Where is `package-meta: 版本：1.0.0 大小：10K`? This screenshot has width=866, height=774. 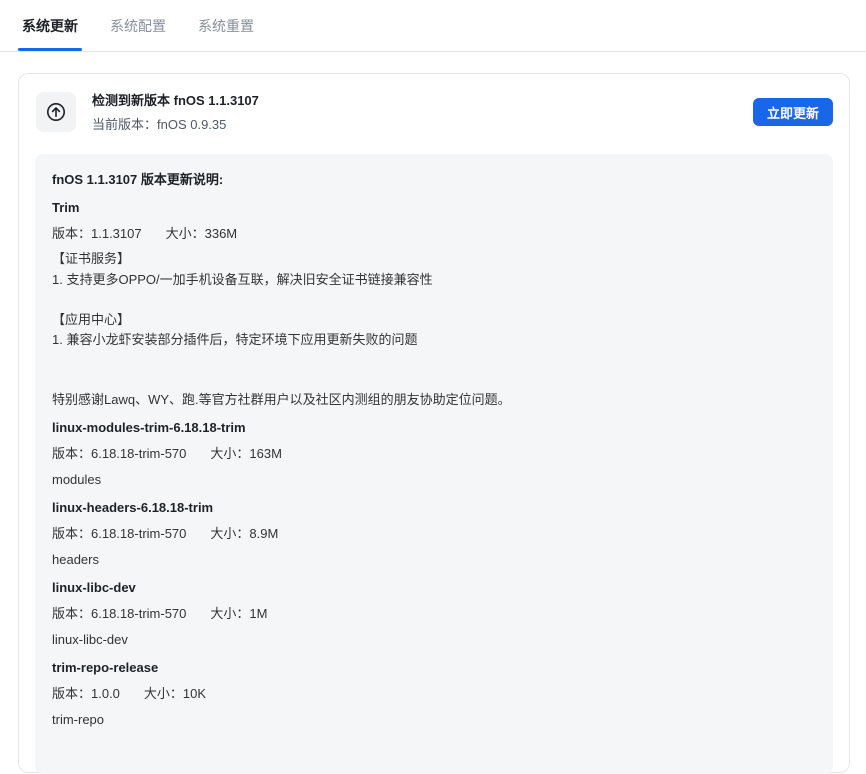
package-meta: 版本：1.0.0 大小：10K is located at coordinates (129, 694).